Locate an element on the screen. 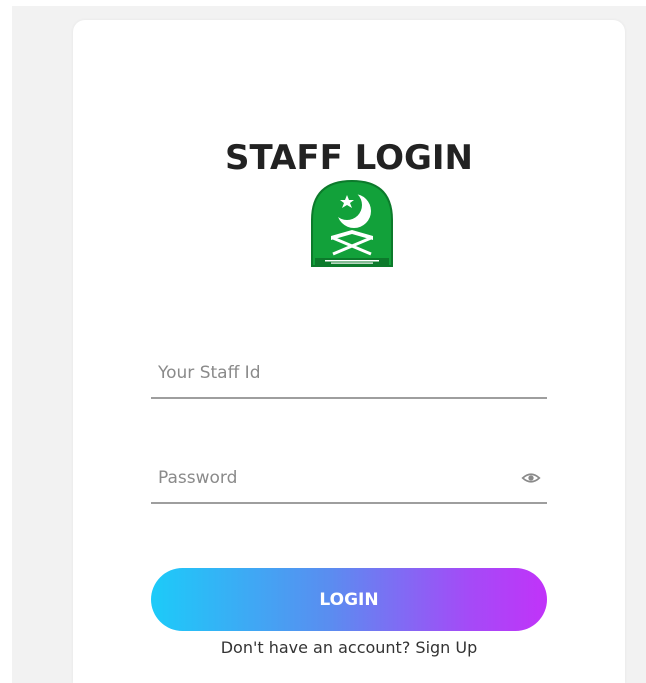 The width and height of the screenshot is (646, 683). password-input is located at coordinates (324, 478).